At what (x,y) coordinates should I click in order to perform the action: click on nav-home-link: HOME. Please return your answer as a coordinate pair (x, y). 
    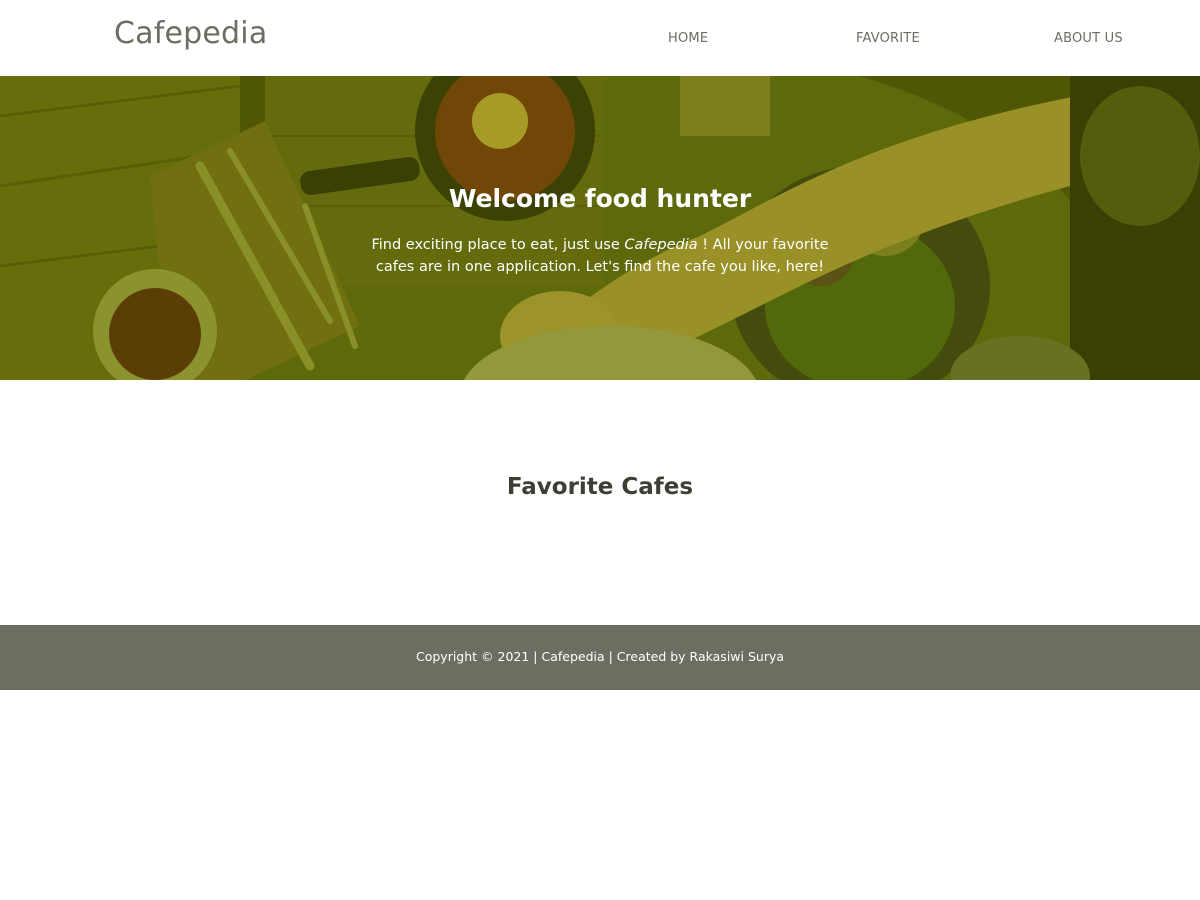
    Looking at the image, I should click on (688, 38).